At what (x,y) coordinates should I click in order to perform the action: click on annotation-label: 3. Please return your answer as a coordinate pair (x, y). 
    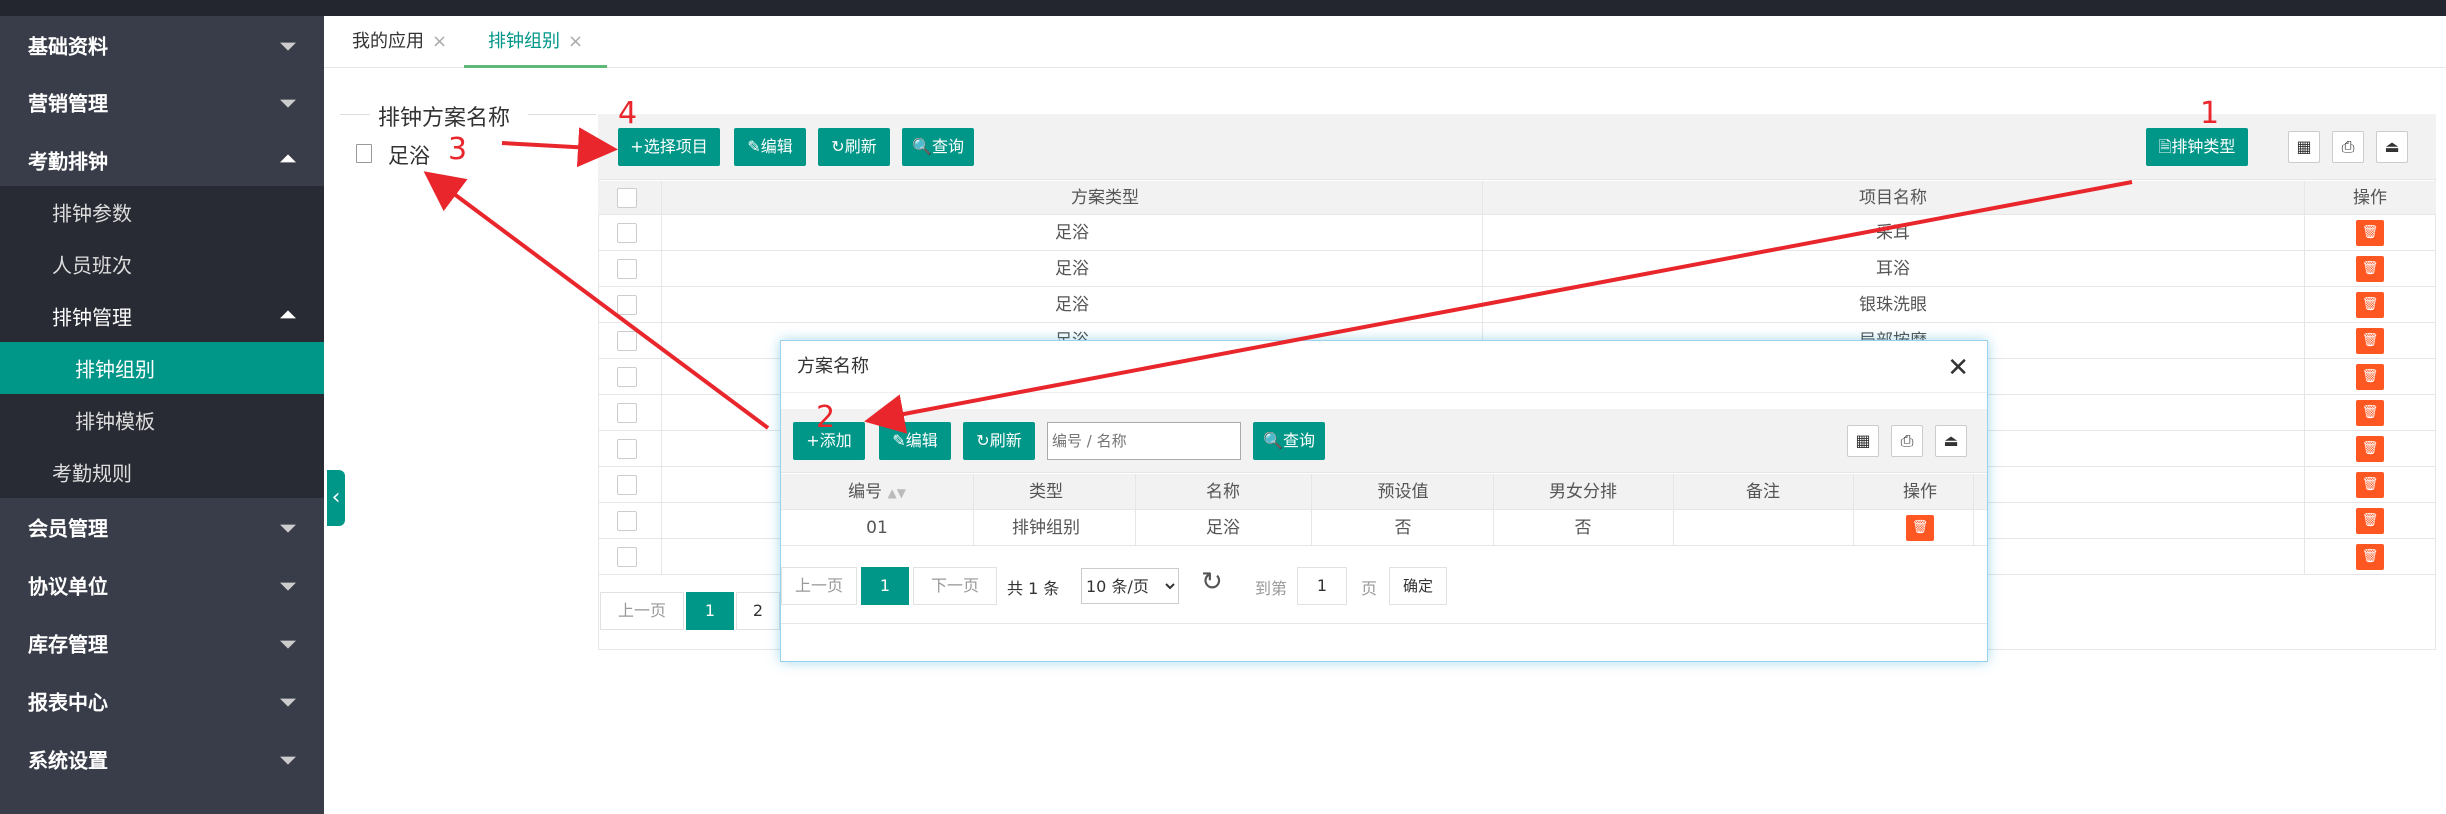
    Looking at the image, I should click on (458, 149).